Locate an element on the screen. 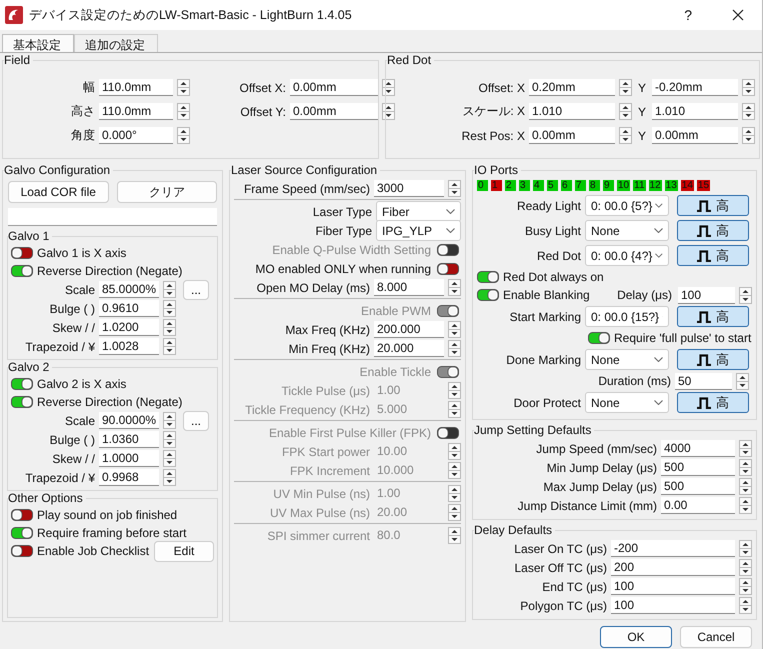  input-field: -0.20mm is located at coordinates (695, 87).